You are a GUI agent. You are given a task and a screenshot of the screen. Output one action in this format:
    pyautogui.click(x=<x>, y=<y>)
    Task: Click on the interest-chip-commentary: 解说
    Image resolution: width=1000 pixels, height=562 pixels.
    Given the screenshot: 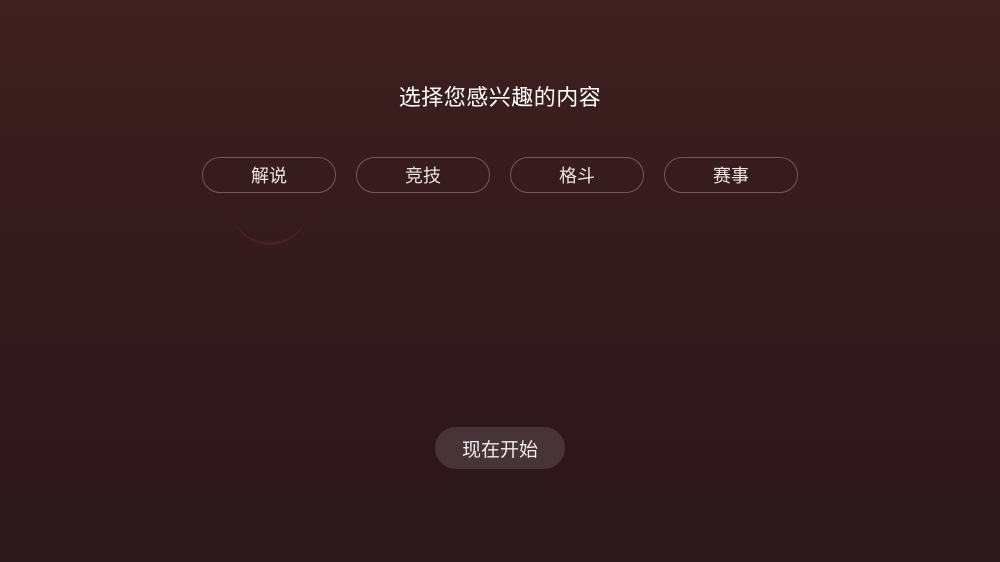 What is the action you would take?
    pyautogui.click(x=269, y=175)
    